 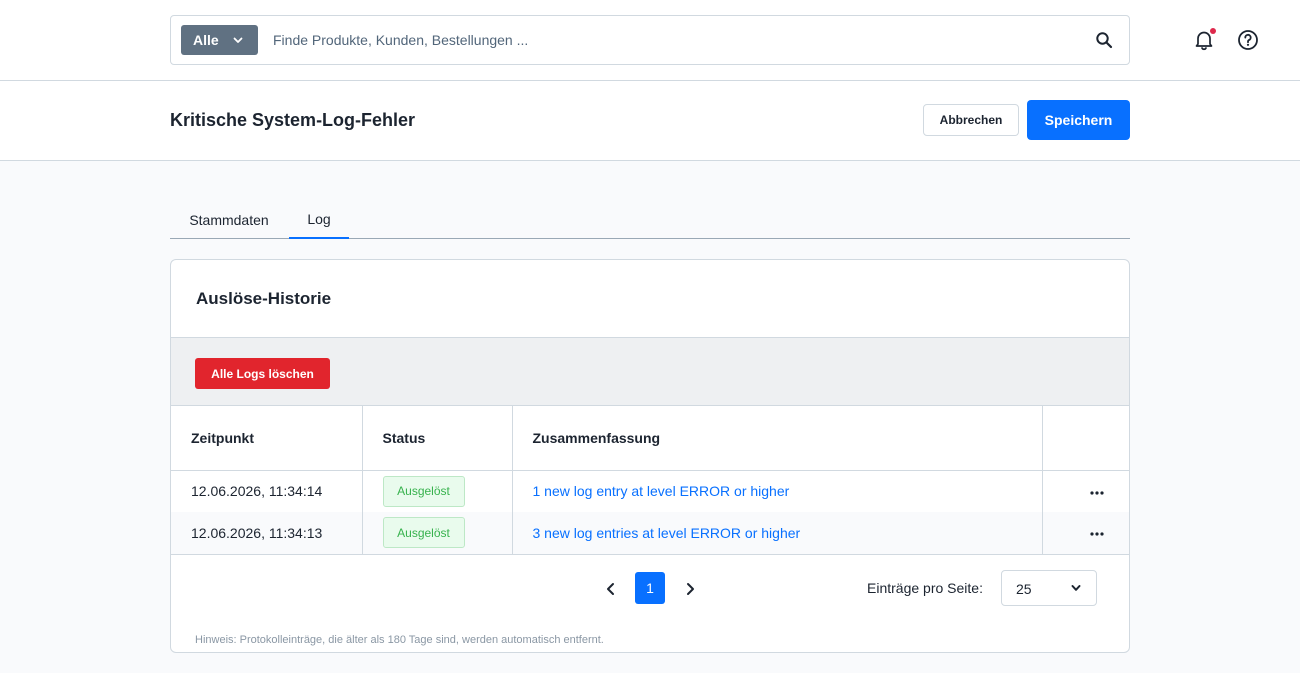 What do you see at coordinates (611, 589) in the screenshot?
I see `chevron-left-icon` at bounding box center [611, 589].